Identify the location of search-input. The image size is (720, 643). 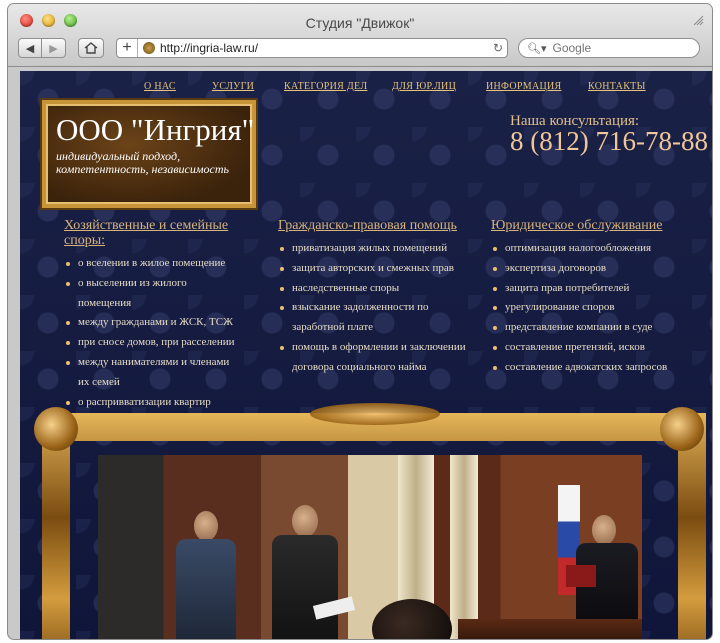
(622, 48).